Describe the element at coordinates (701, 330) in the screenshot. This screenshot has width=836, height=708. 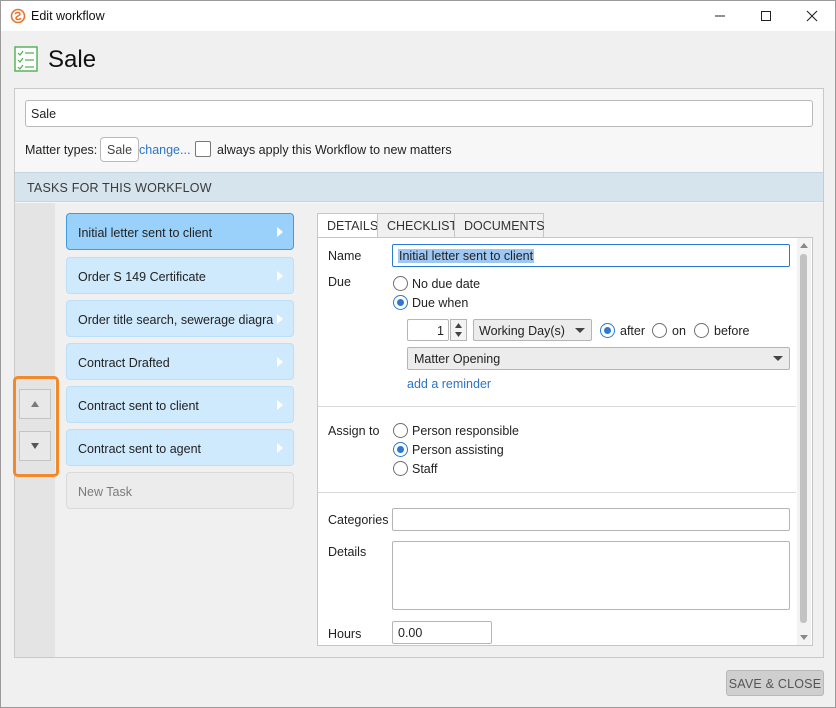
I see `before-radio` at that location.